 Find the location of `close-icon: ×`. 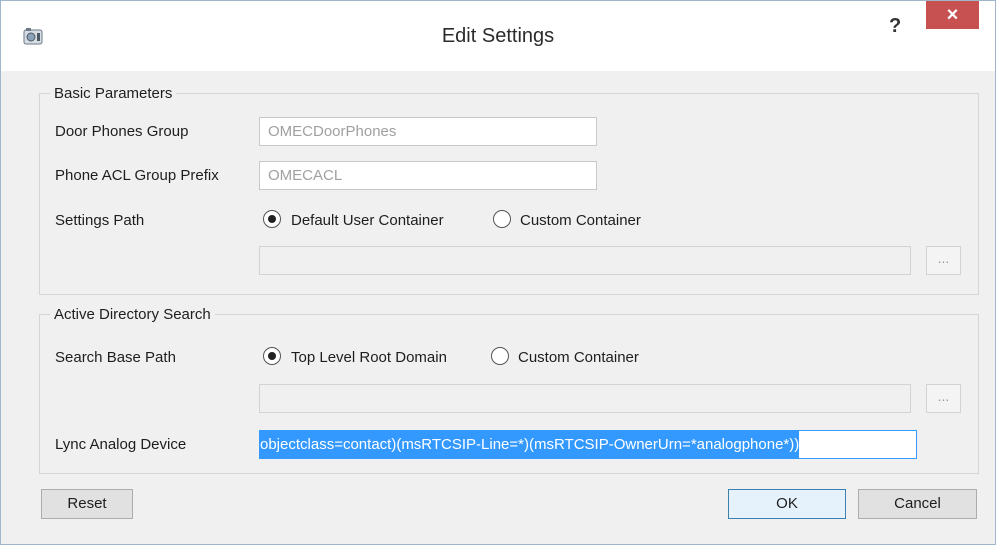

close-icon: × is located at coordinates (952, 15).